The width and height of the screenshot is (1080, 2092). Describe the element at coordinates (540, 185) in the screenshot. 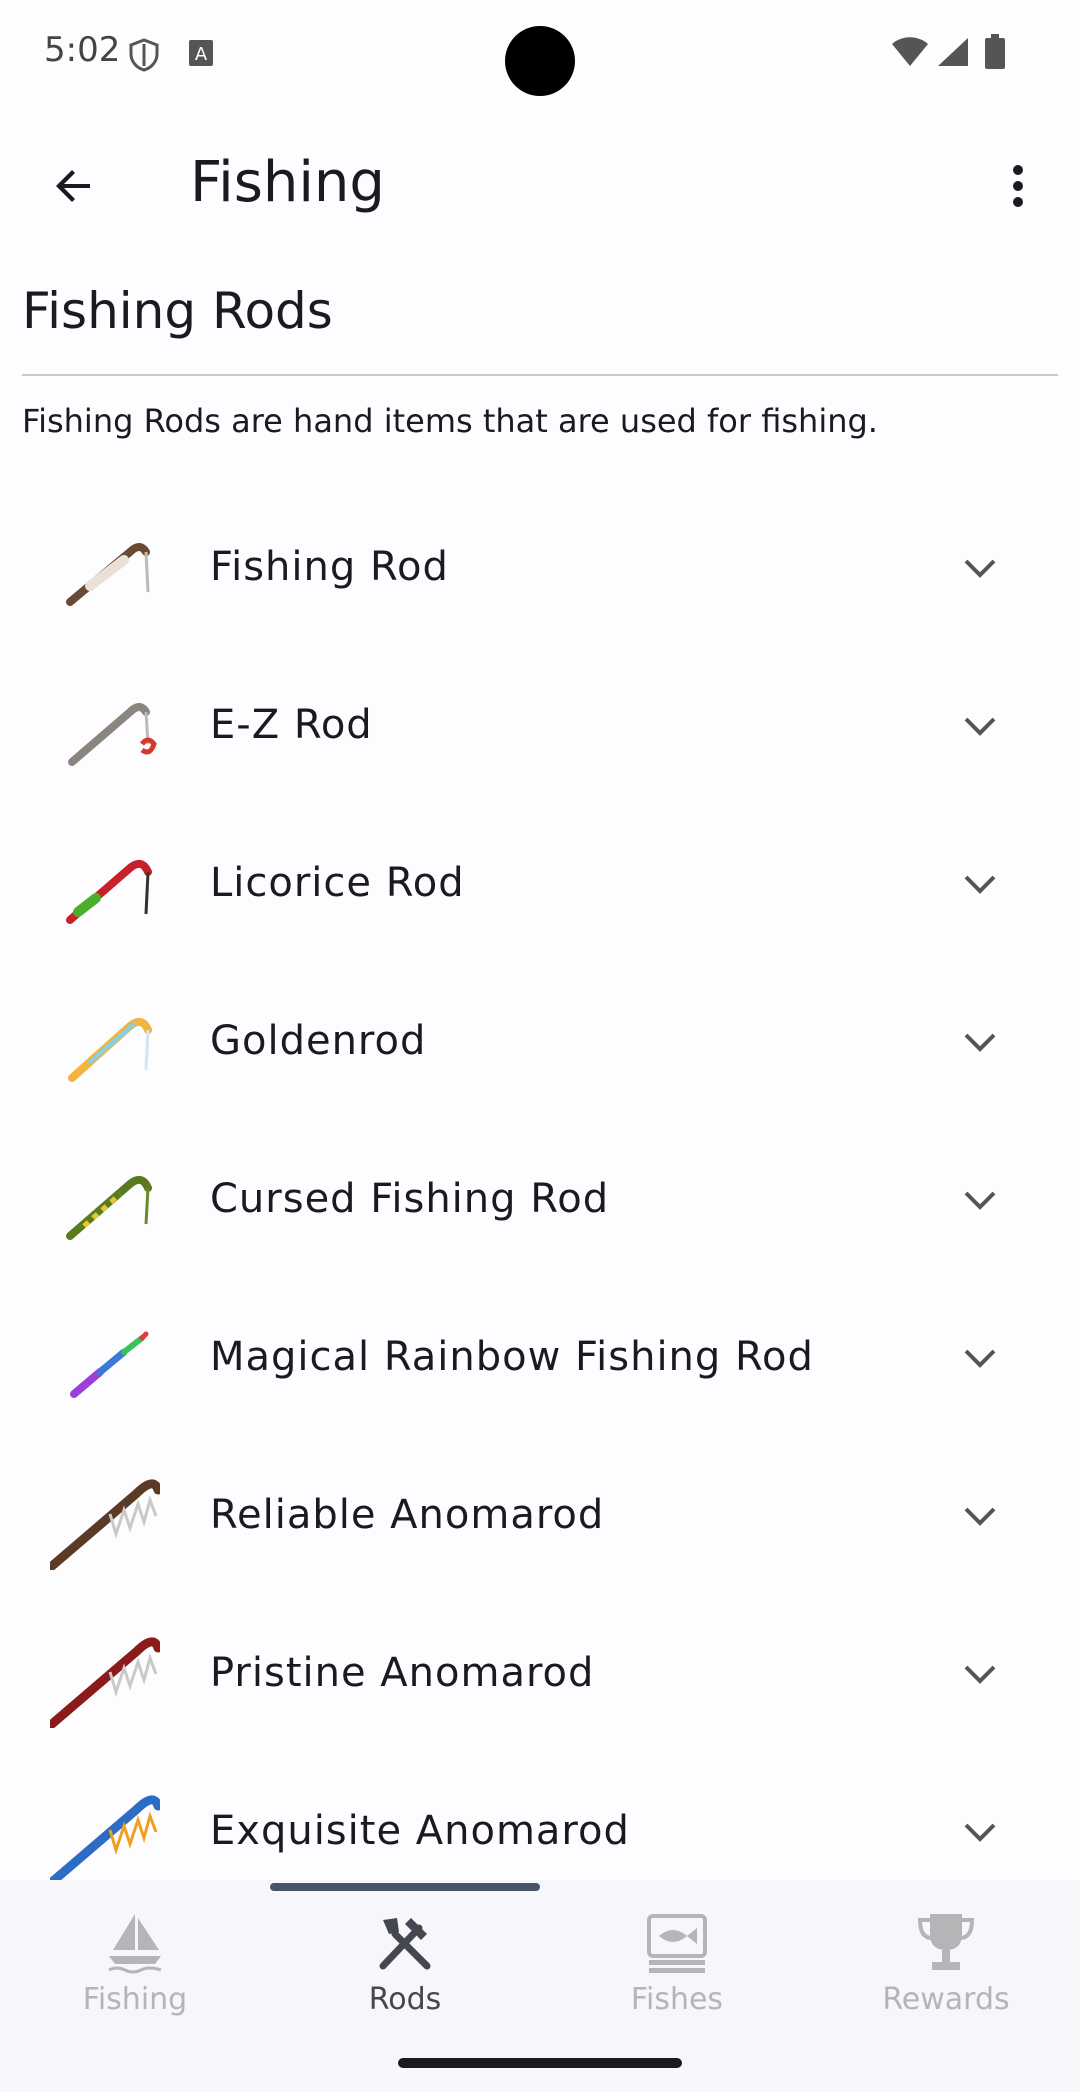

I see `app-bar: Fishing` at that location.